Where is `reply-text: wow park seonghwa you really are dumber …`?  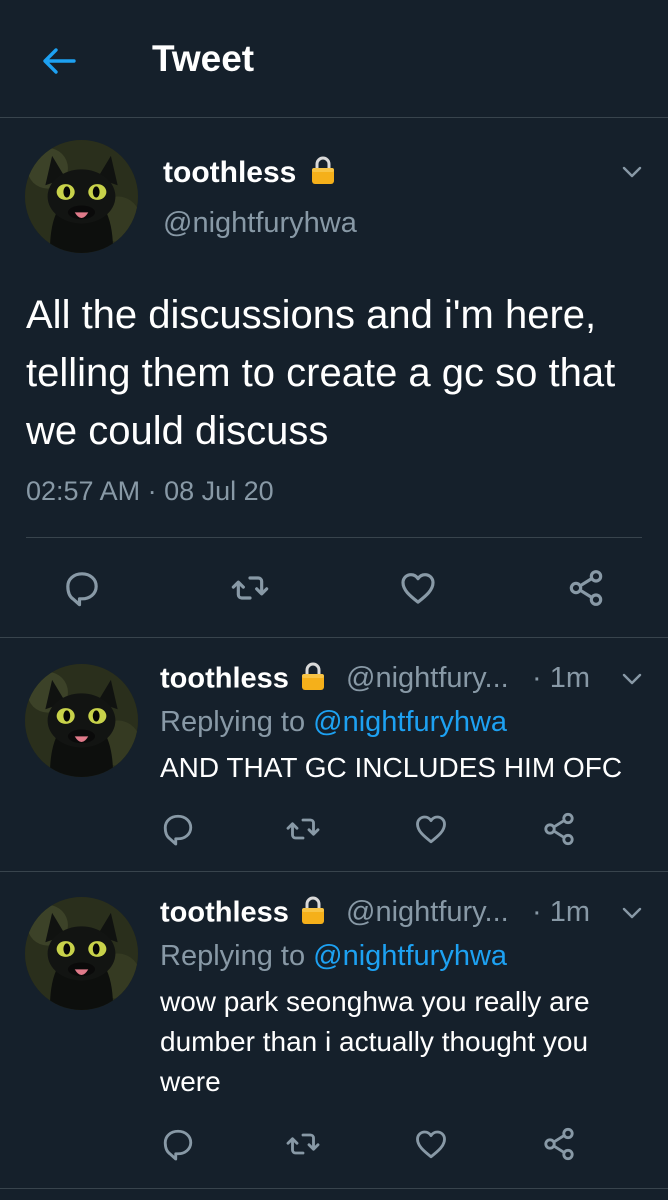 reply-text: wow park seonghwa you really are dumber … is located at coordinates (375, 1041).